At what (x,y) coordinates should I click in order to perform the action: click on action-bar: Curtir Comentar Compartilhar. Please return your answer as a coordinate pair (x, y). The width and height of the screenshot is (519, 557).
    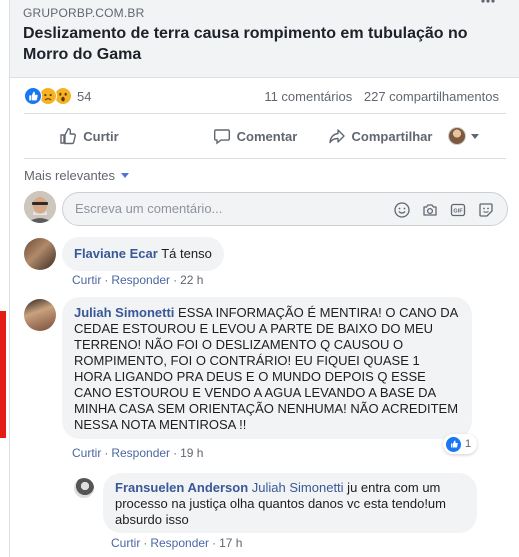
    Looking at the image, I should click on (265, 136).